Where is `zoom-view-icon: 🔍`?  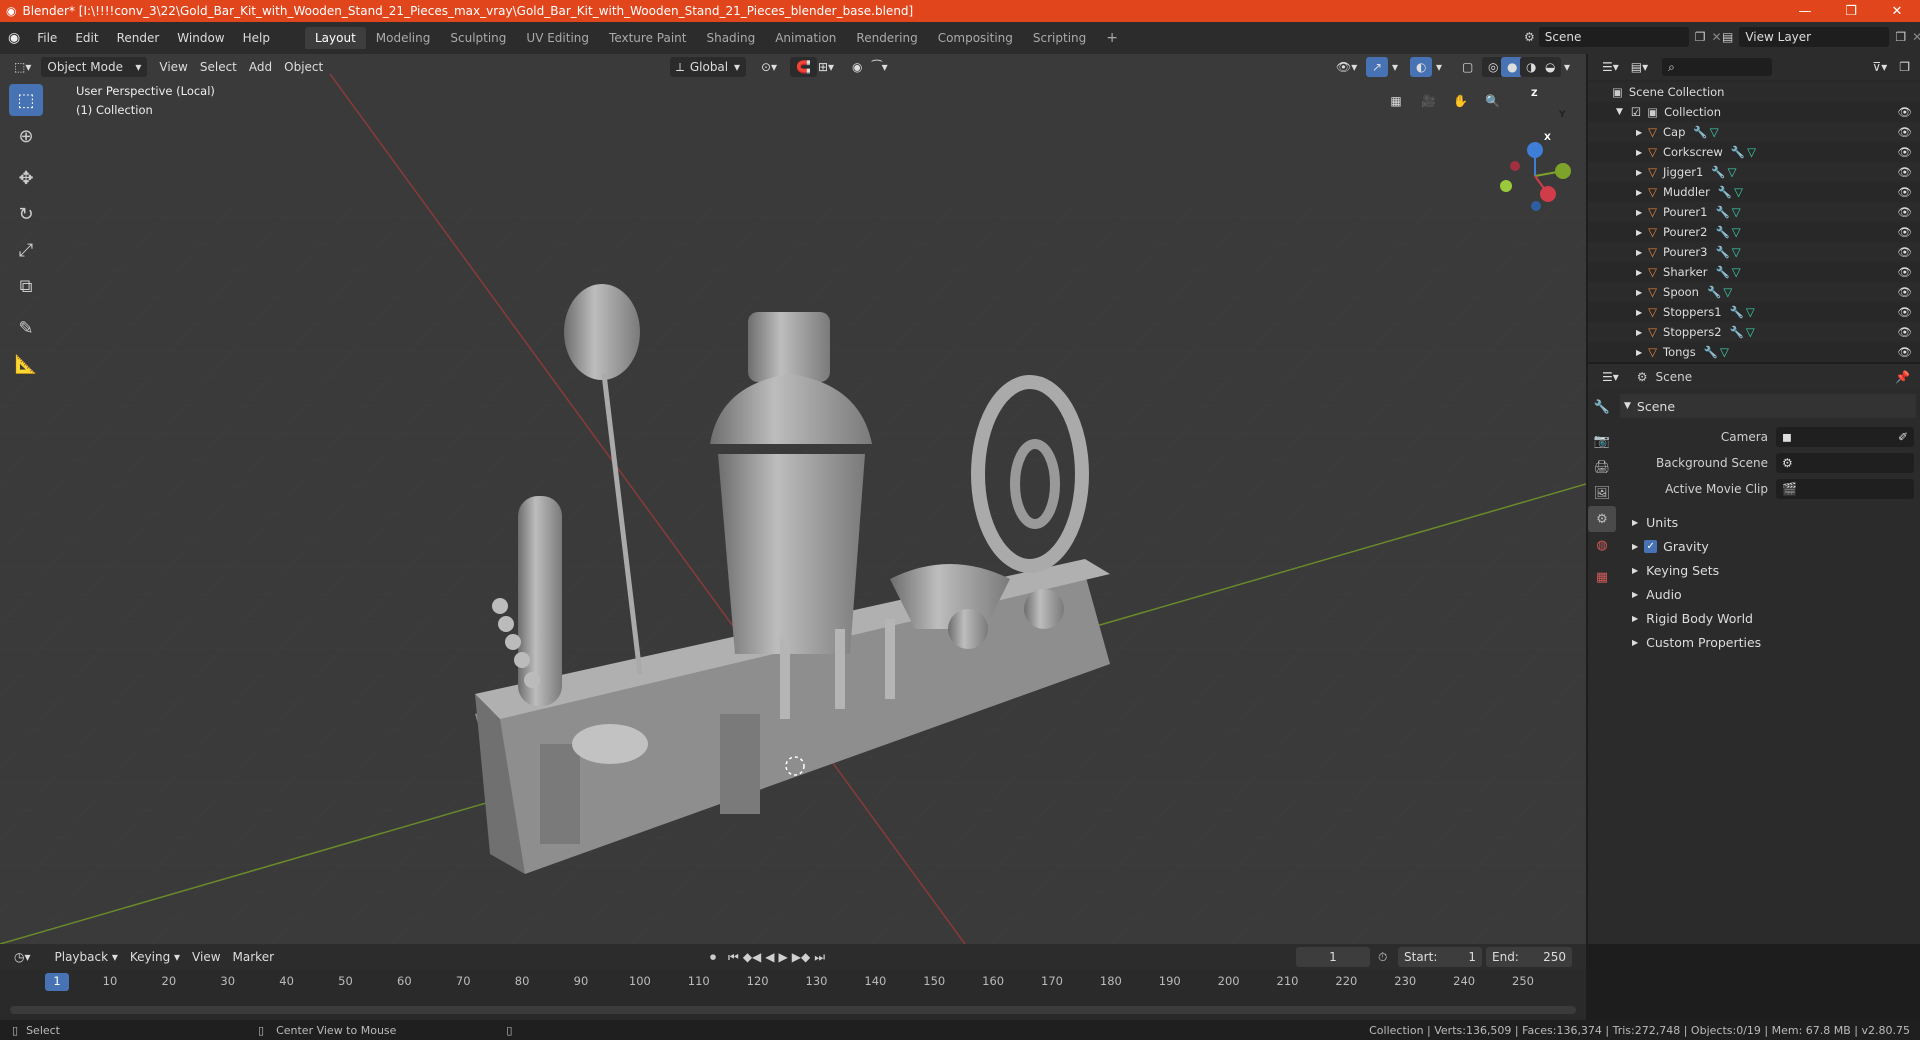
zoom-view-icon: 🔍 is located at coordinates (1492, 101).